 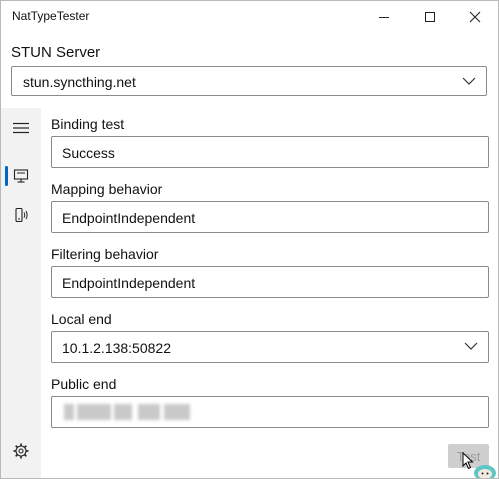 What do you see at coordinates (88, 124) in the screenshot?
I see `binding-test-label: Binding test` at bounding box center [88, 124].